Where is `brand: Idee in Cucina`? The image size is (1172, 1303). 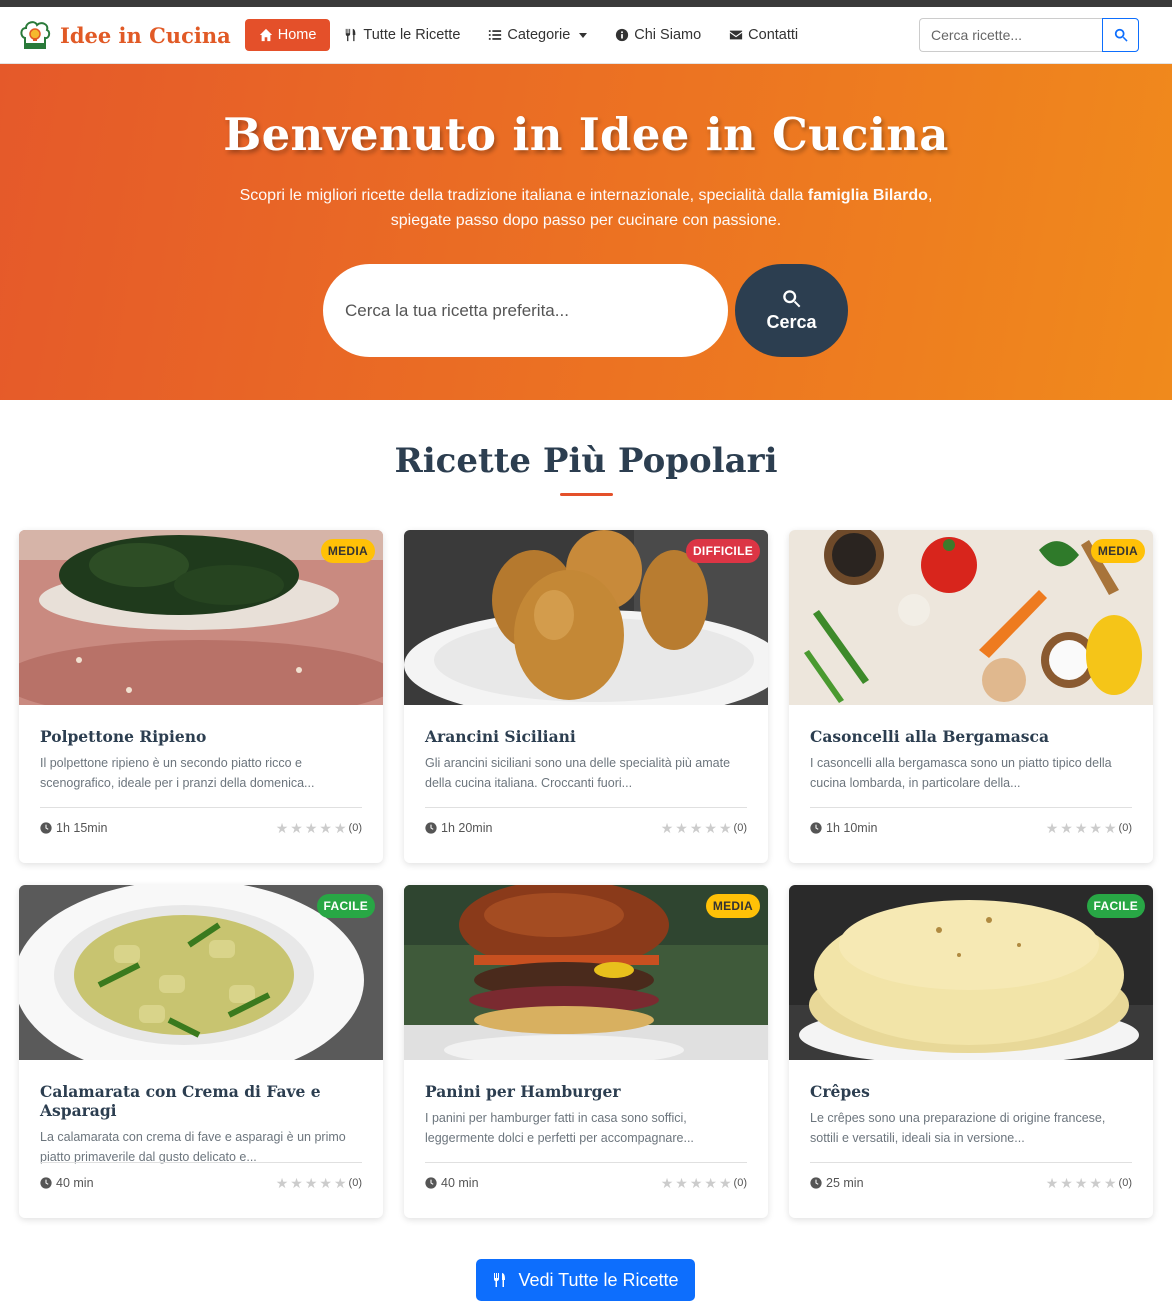 brand: Idee in Cucina is located at coordinates (124, 35).